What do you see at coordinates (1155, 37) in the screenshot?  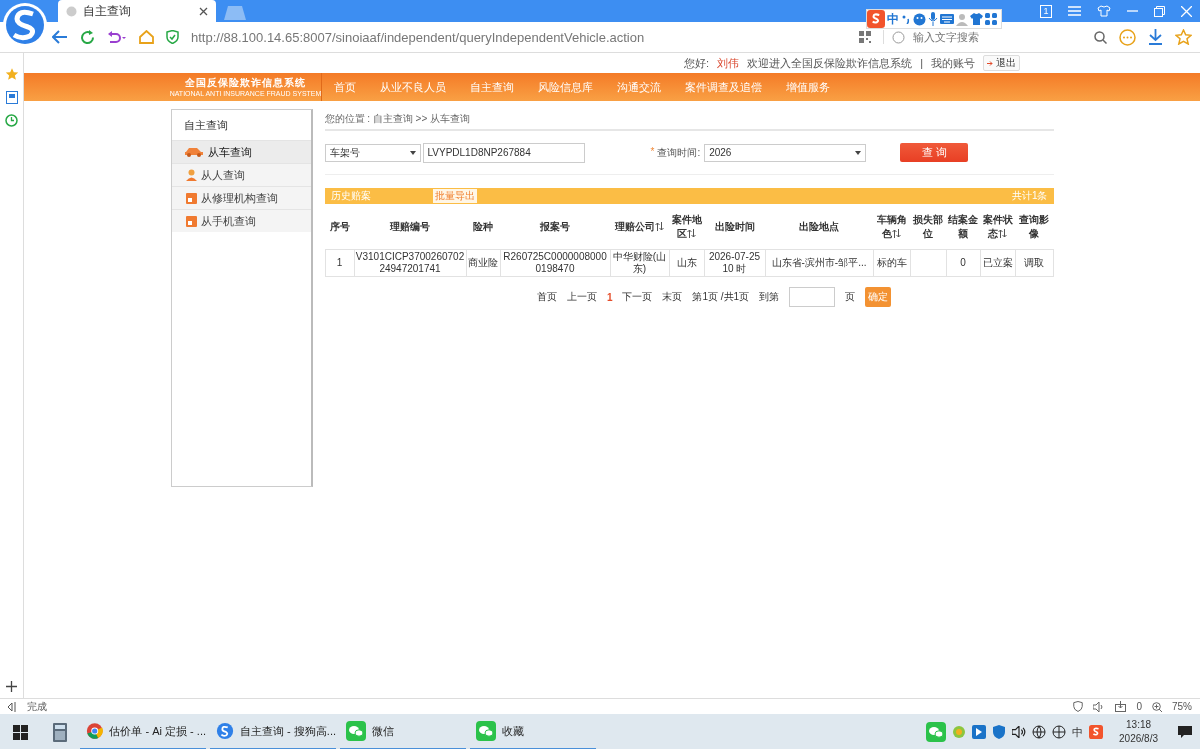 I see `download-icon` at bounding box center [1155, 37].